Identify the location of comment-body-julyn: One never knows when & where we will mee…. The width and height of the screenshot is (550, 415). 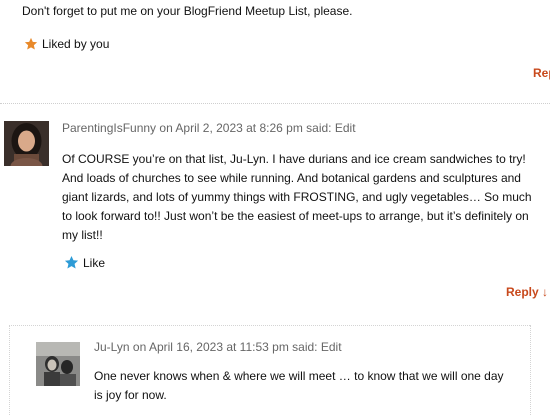
(299, 386).